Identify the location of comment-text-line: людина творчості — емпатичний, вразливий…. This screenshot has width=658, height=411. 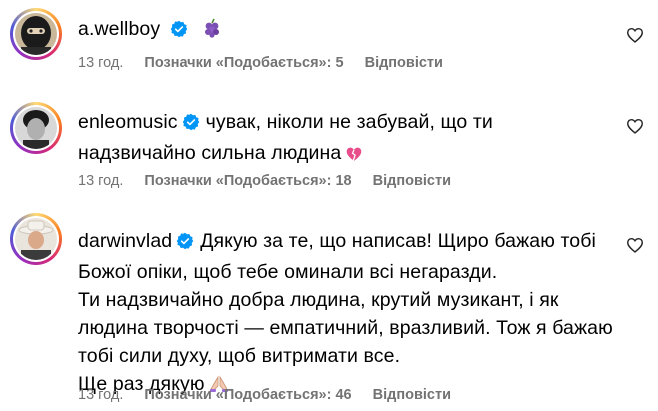
(345, 328).